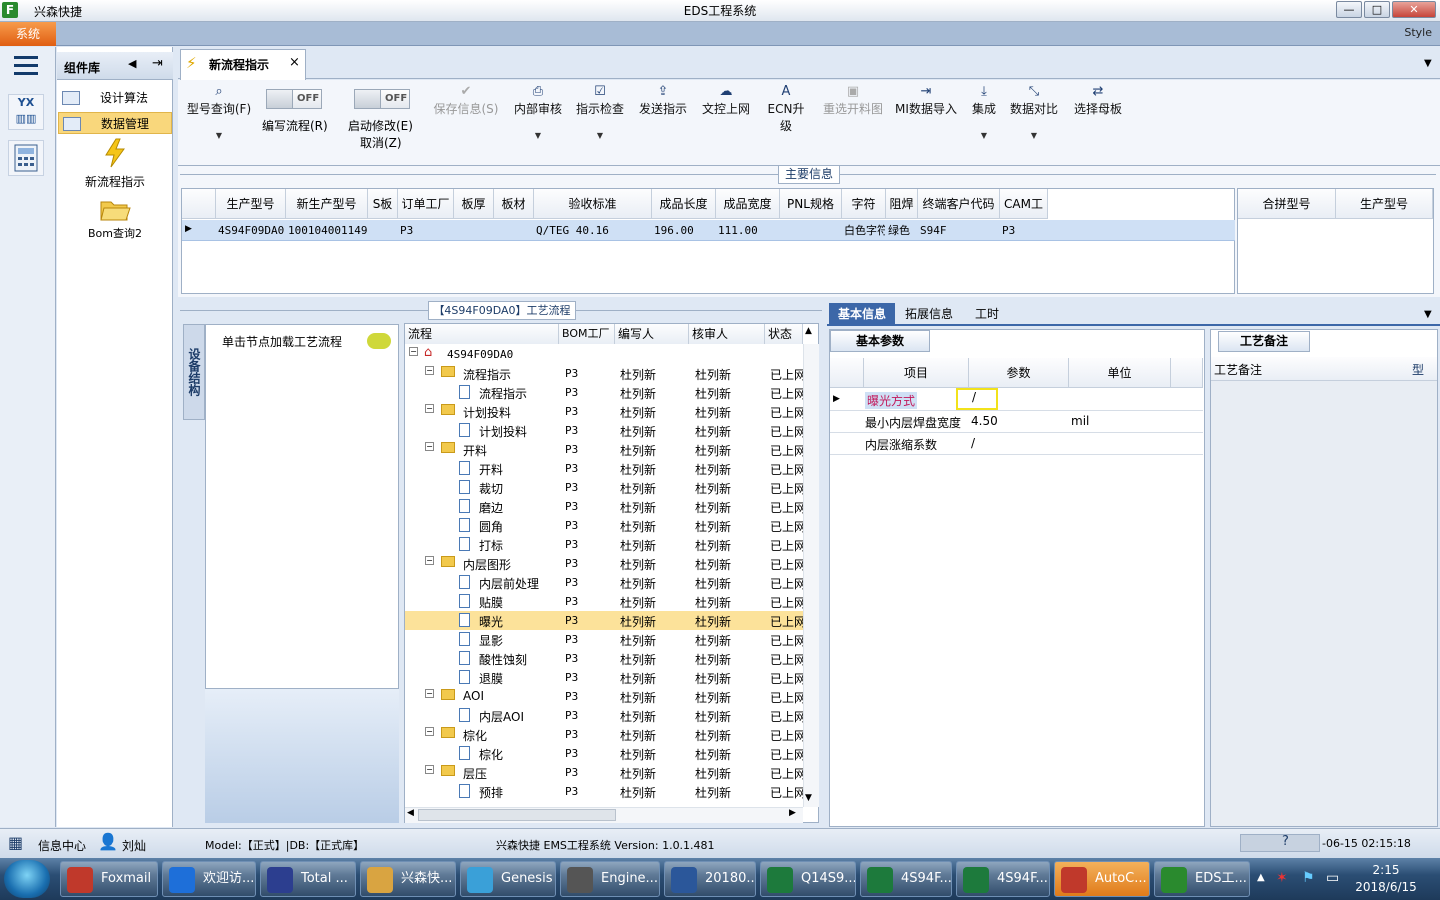 The image size is (1440, 900). What do you see at coordinates (1332, 878) in the screenshot?
I see `monitor-icon: ▭` at bounding box center [1332, 878].